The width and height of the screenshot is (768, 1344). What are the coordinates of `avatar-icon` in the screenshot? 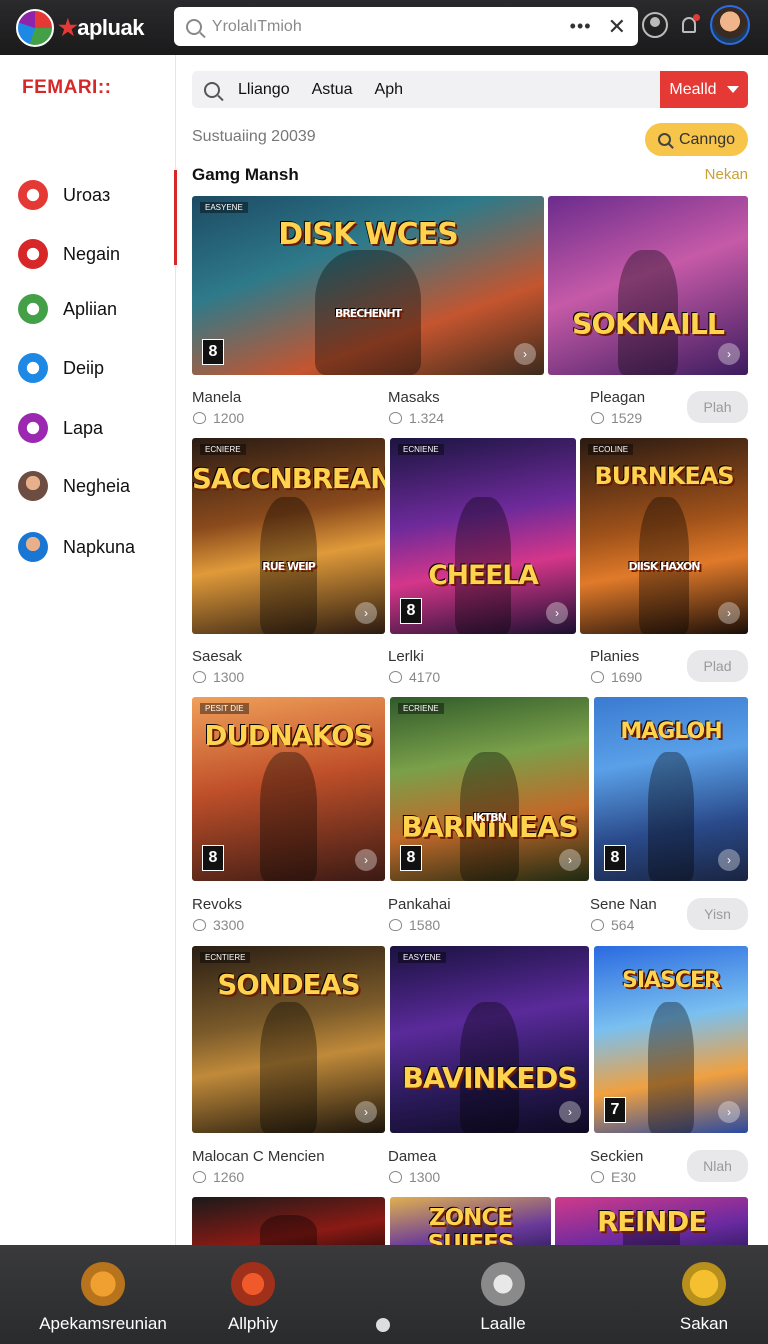 It's located at (33, 486).